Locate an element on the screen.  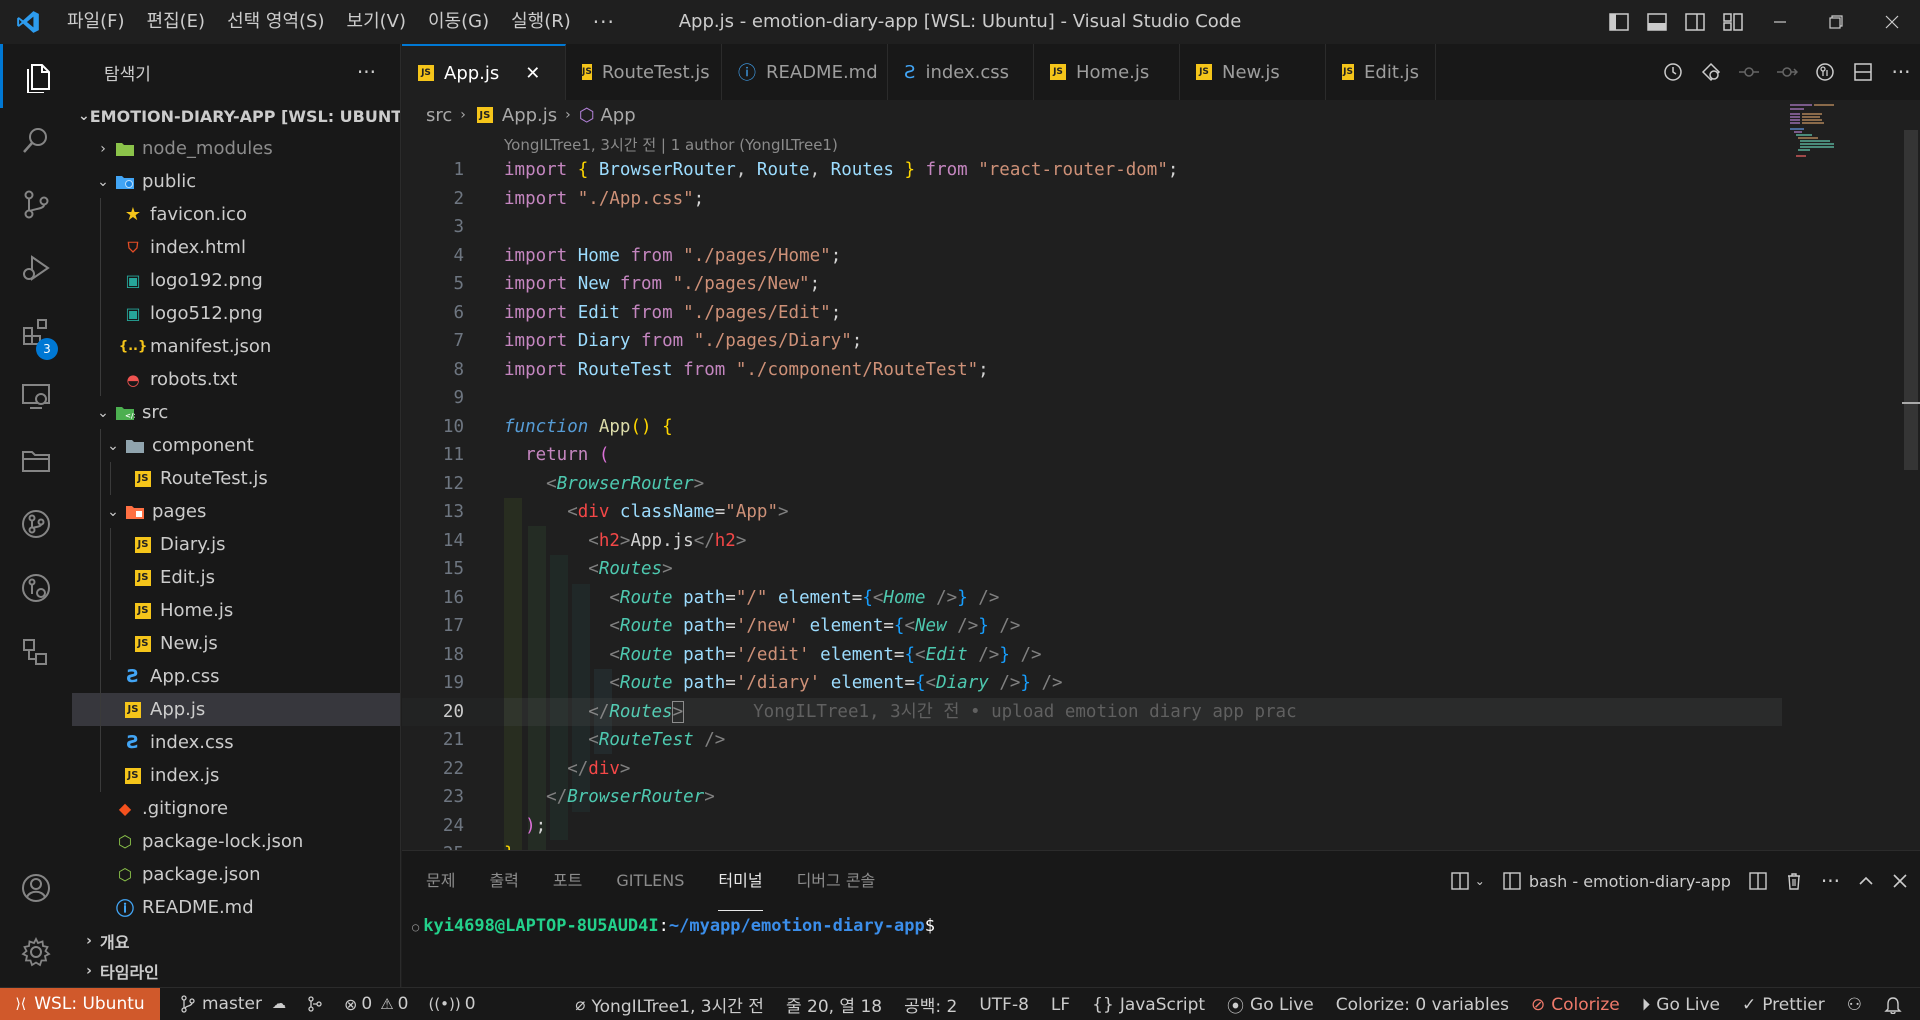
tree-item: ⌄ public is located at coordinates (236, 181).